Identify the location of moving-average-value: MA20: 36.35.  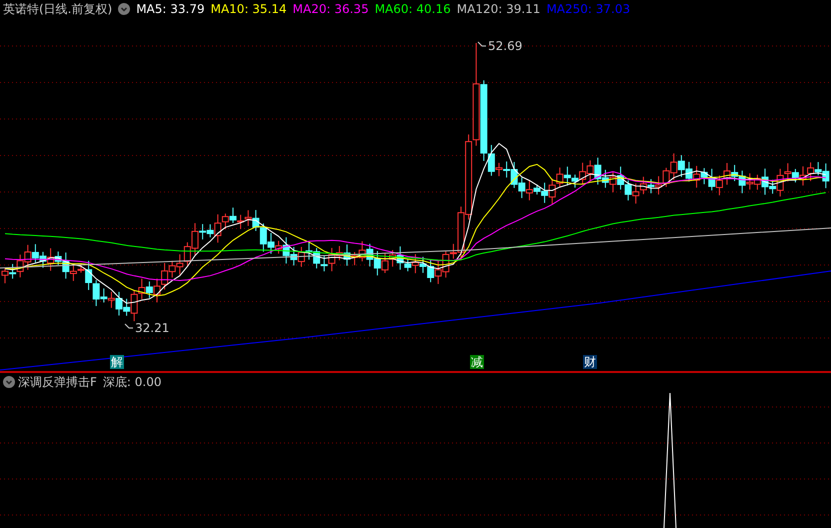
(330, 9).